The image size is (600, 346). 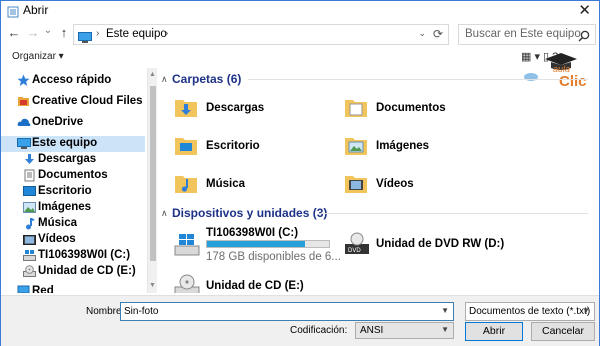 I want to click on refresh-icon: ⟳, so click(x=438, y=34).